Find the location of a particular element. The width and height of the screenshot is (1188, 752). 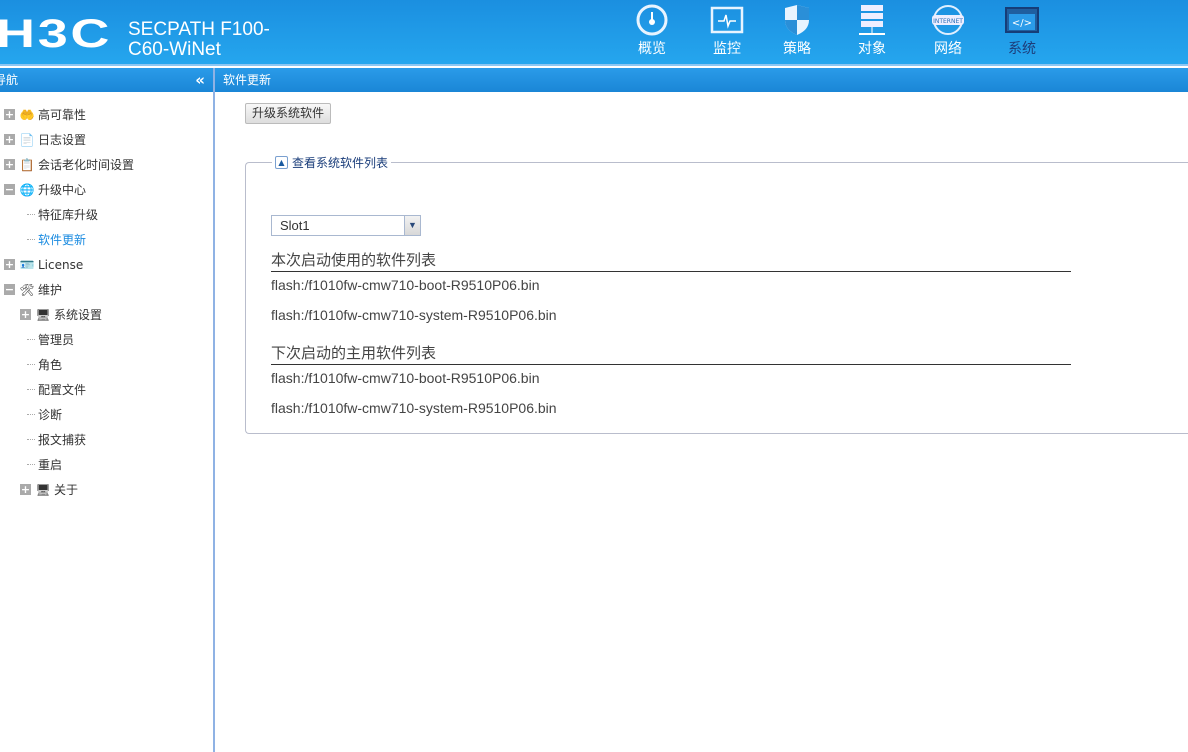

product-line-2: C60-WiNet is located at coordinates (174, 49).